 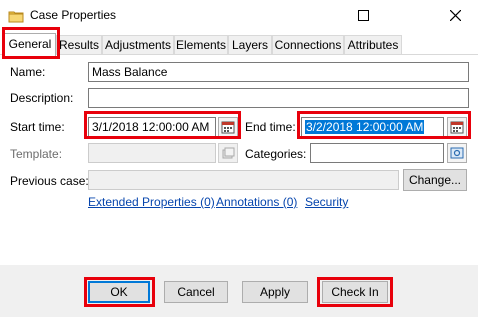 I want to click on tab-results: Results, so click(x=79, y=44).